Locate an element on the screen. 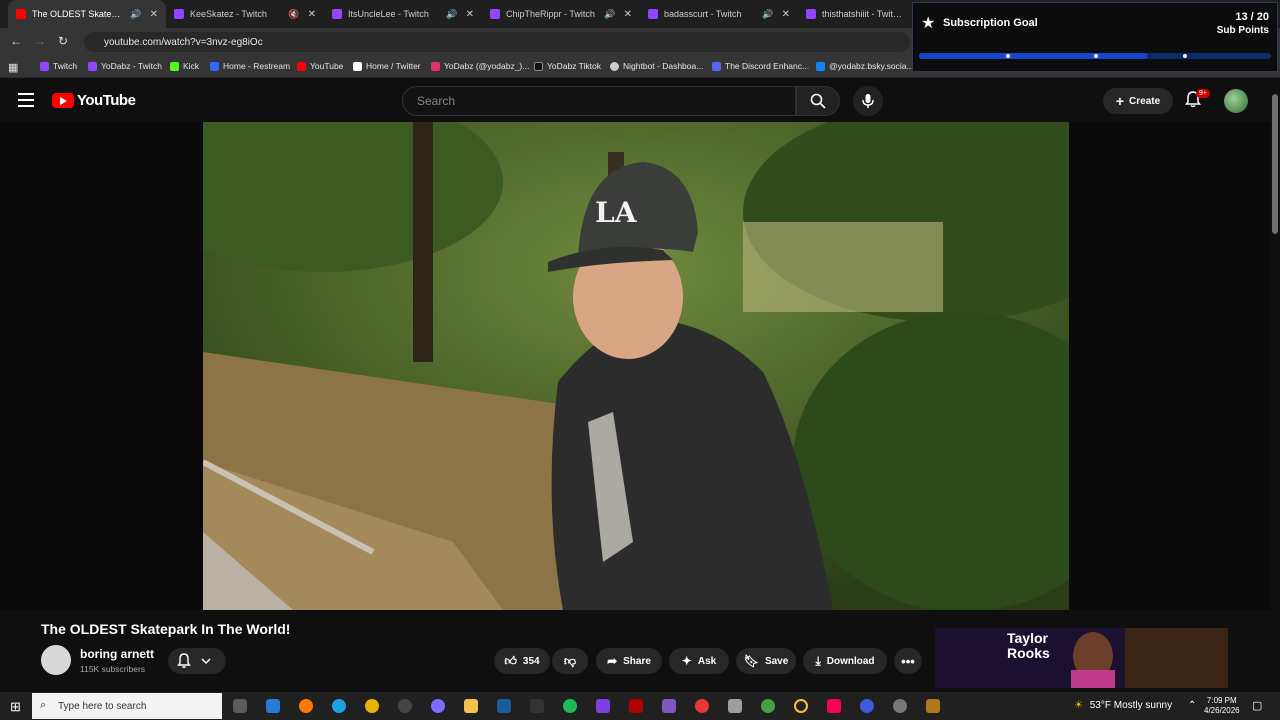  thumbs-down-icon: 👎︎ is located at coordinates (570, 660).